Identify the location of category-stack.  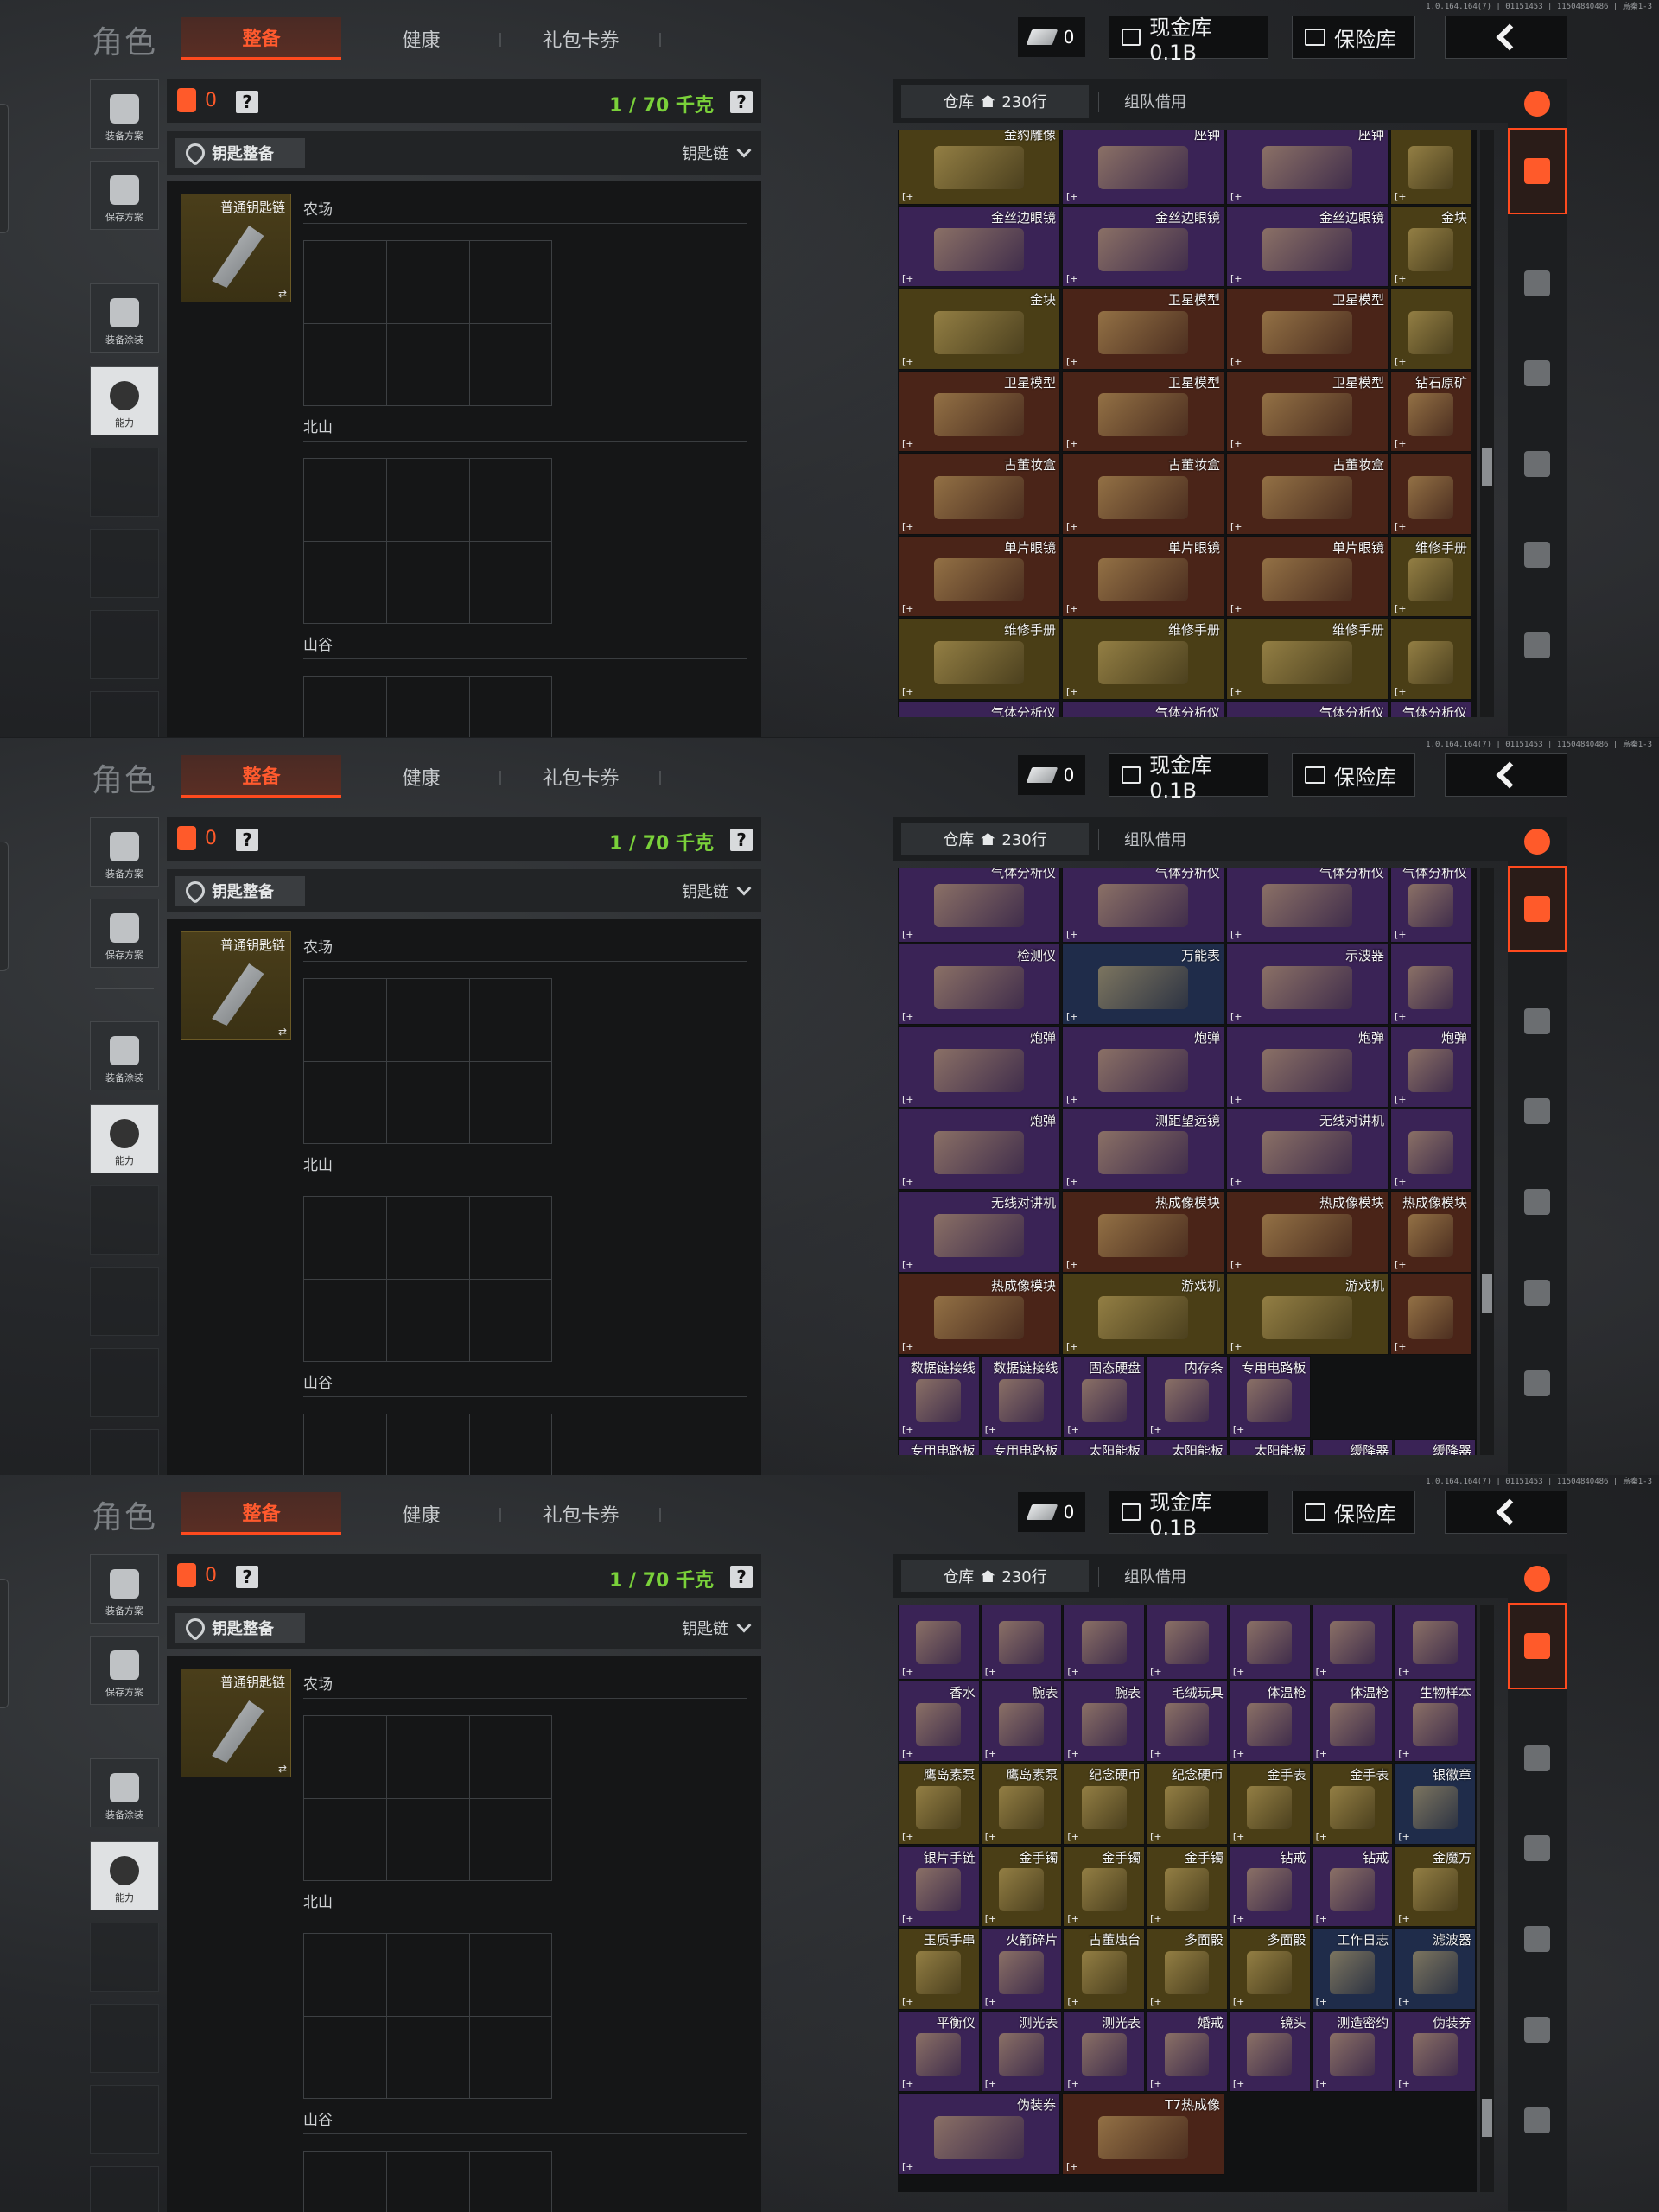
(1537, 1578).